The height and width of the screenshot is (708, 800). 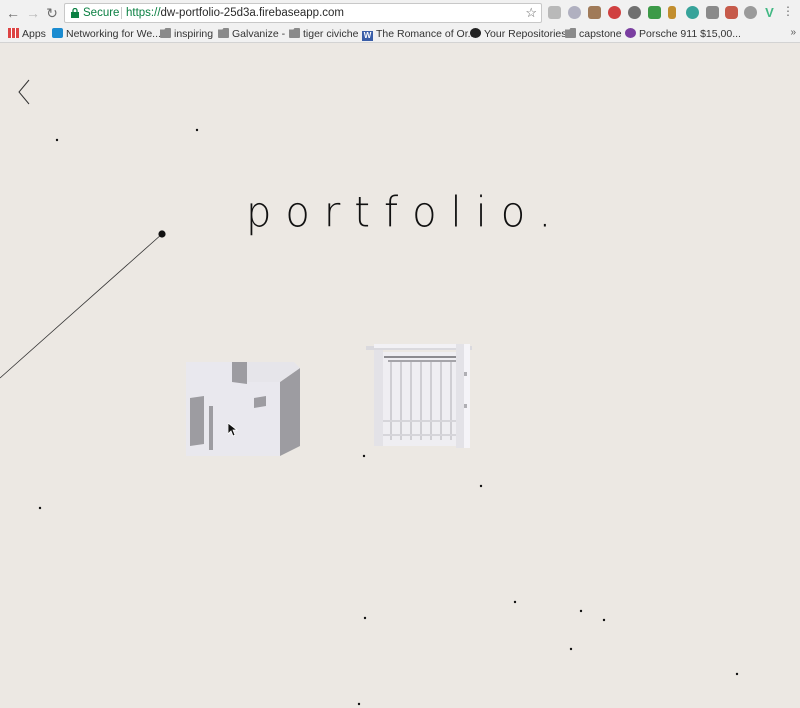 I want to click on bookmarks-overflow-button: », so click(x=793, y=32).